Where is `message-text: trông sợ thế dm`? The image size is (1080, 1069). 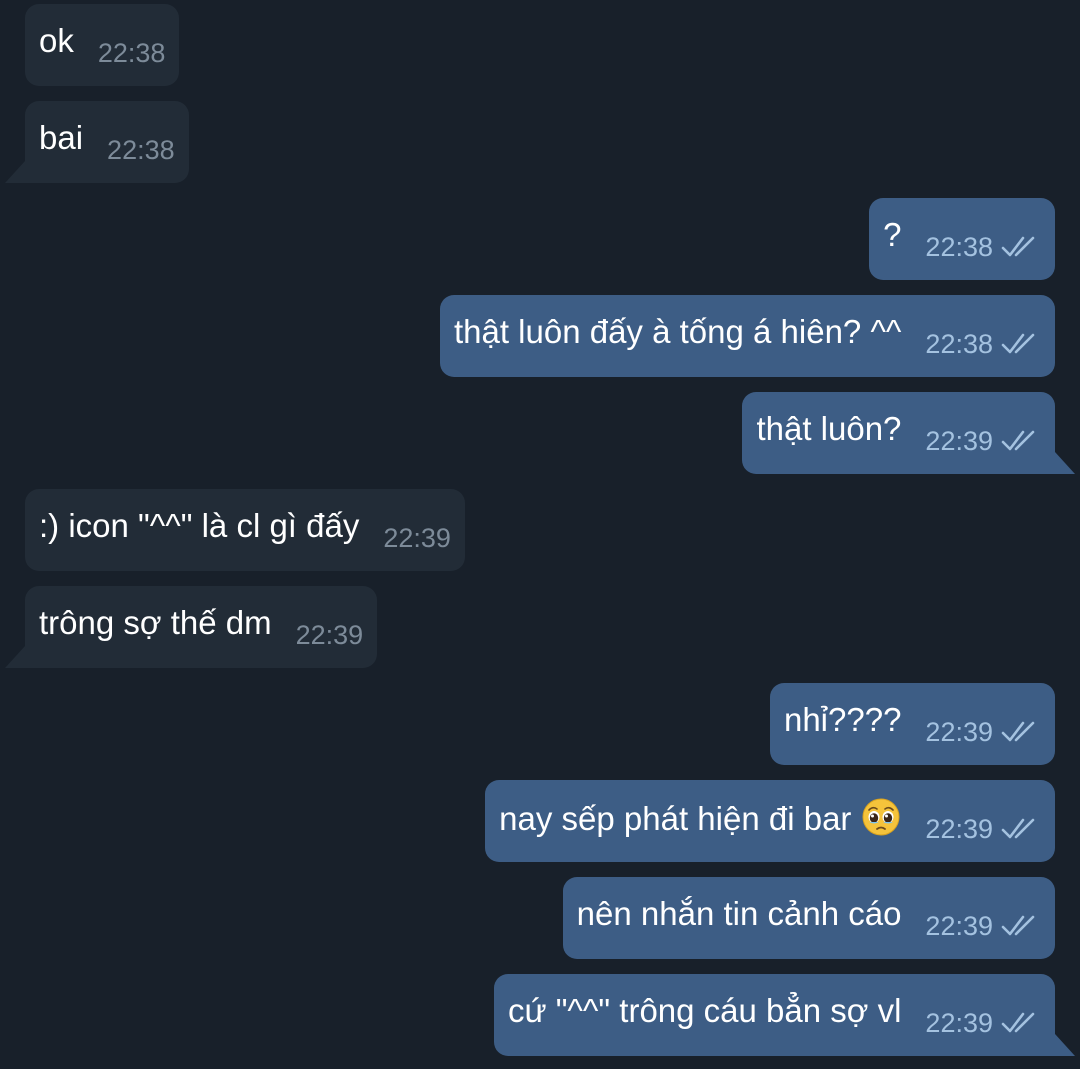 message-text: trông sợ thế dm is located at coordinates (155, 622).